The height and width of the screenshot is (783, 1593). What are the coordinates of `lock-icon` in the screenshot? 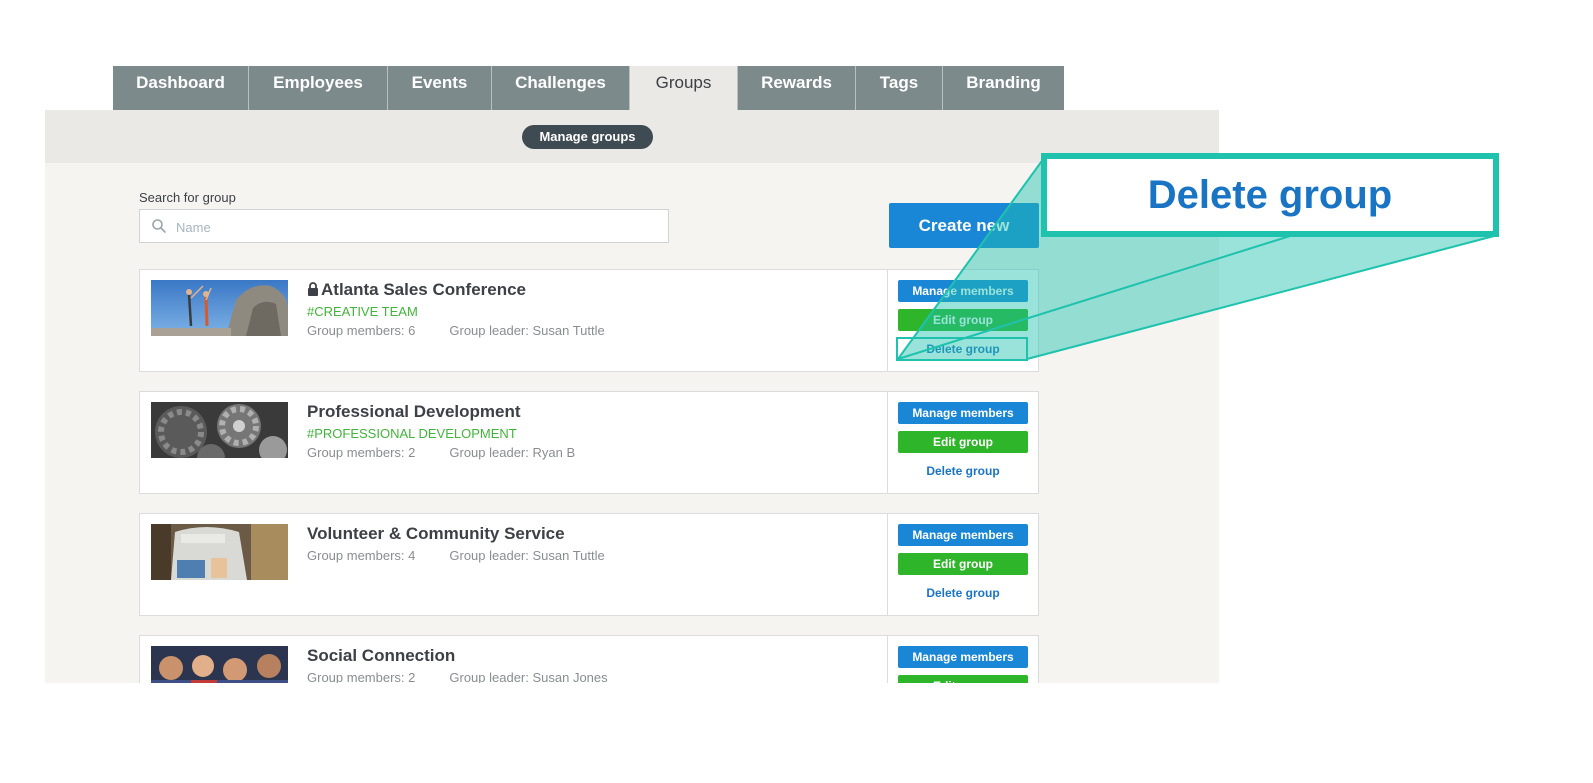 It's located at (313, 289).